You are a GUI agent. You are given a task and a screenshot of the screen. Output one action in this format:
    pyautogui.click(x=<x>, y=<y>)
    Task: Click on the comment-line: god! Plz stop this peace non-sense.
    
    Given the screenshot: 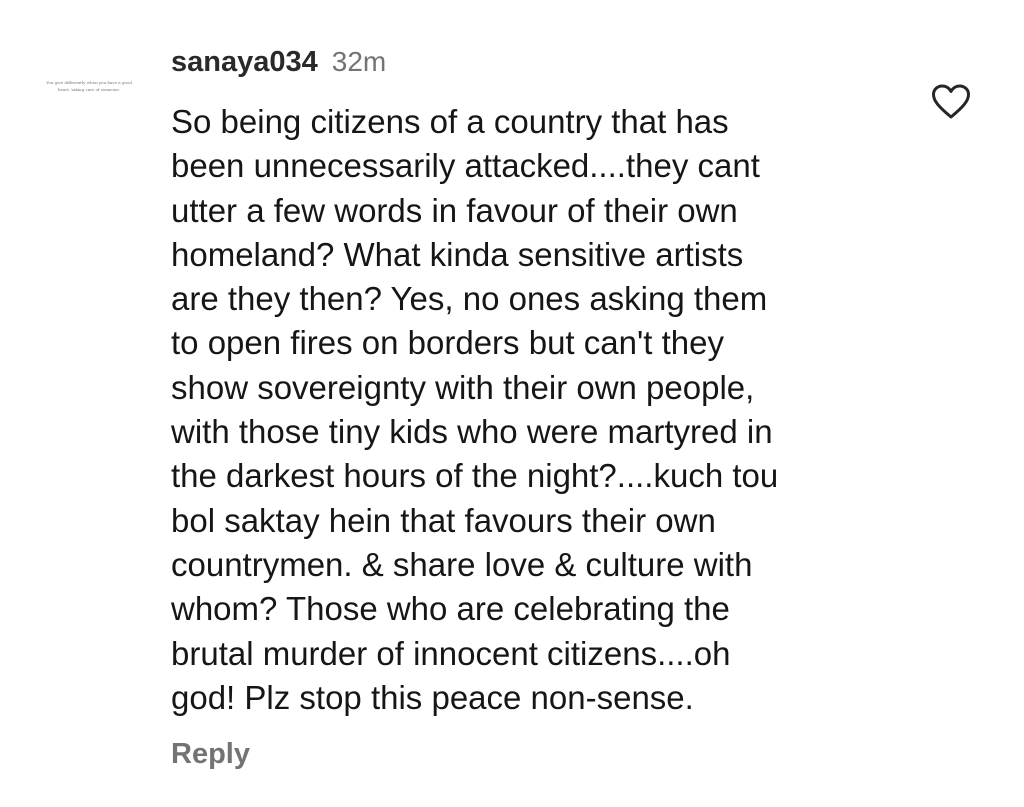 What is the action you would take?
    pyautogui.click(x=432, y=697)
    